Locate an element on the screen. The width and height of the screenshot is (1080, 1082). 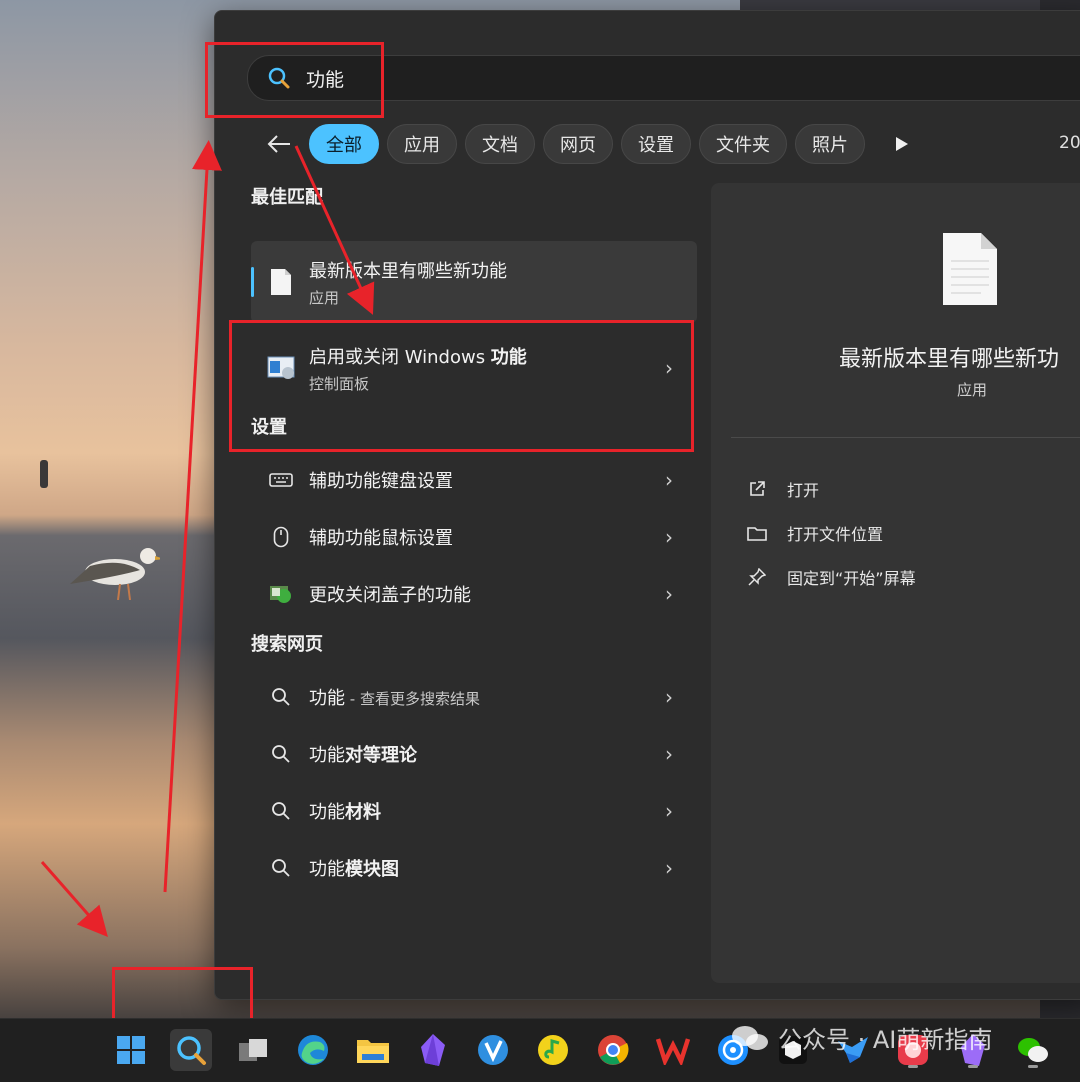
taskbar-app-music is located at coordinates (553, 1050).